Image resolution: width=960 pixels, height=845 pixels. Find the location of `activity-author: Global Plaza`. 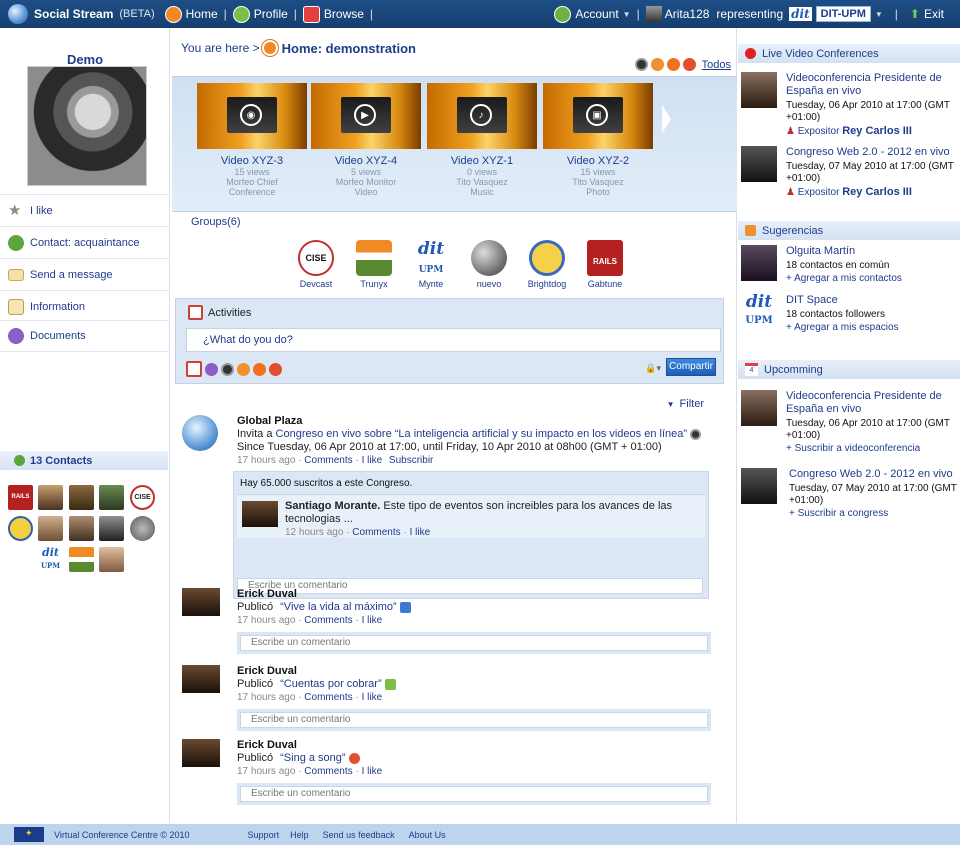

activity-author: Global Plaza is located at coordinates (476, 421).